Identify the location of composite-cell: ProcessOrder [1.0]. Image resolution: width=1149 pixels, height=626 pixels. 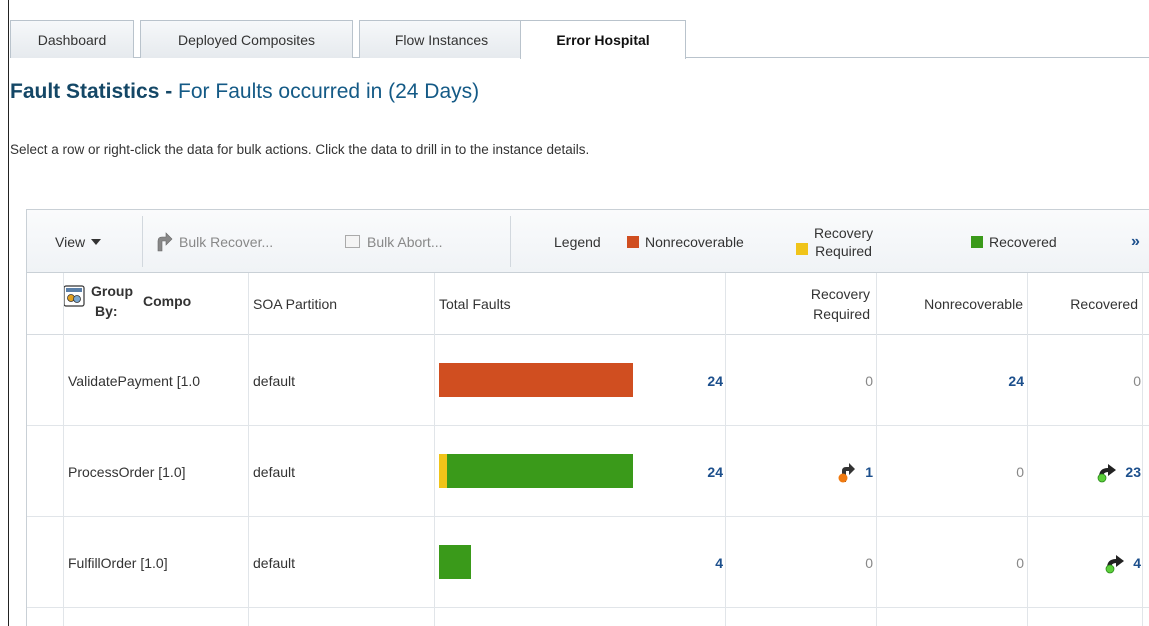
(158, 472).